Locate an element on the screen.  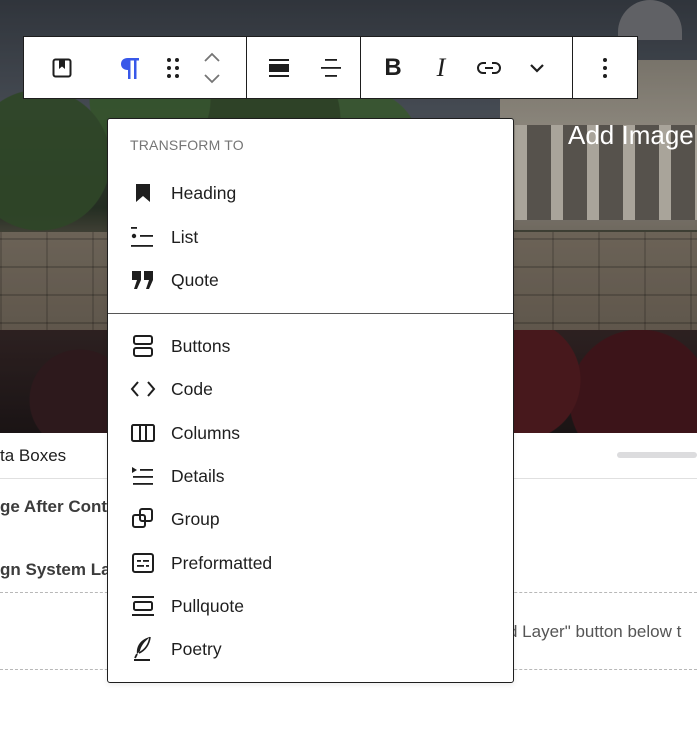
menu-item-label: Details is located at coordinates (198, 475).